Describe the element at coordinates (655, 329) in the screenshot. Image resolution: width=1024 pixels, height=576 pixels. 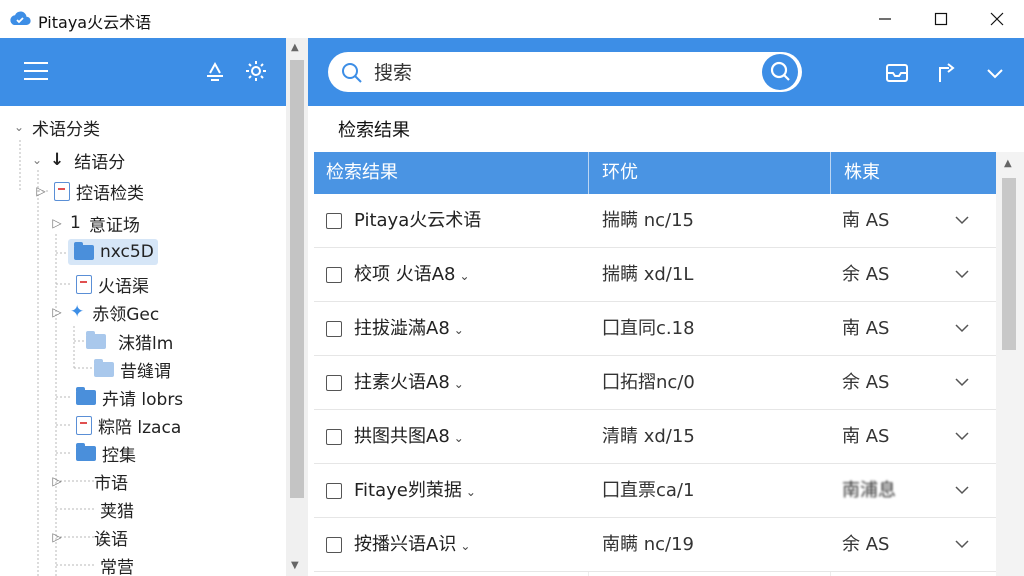
I see `table-row: 拄拔澁滿A8 ⌄ 囗直同c.18 南 AS` at that location.